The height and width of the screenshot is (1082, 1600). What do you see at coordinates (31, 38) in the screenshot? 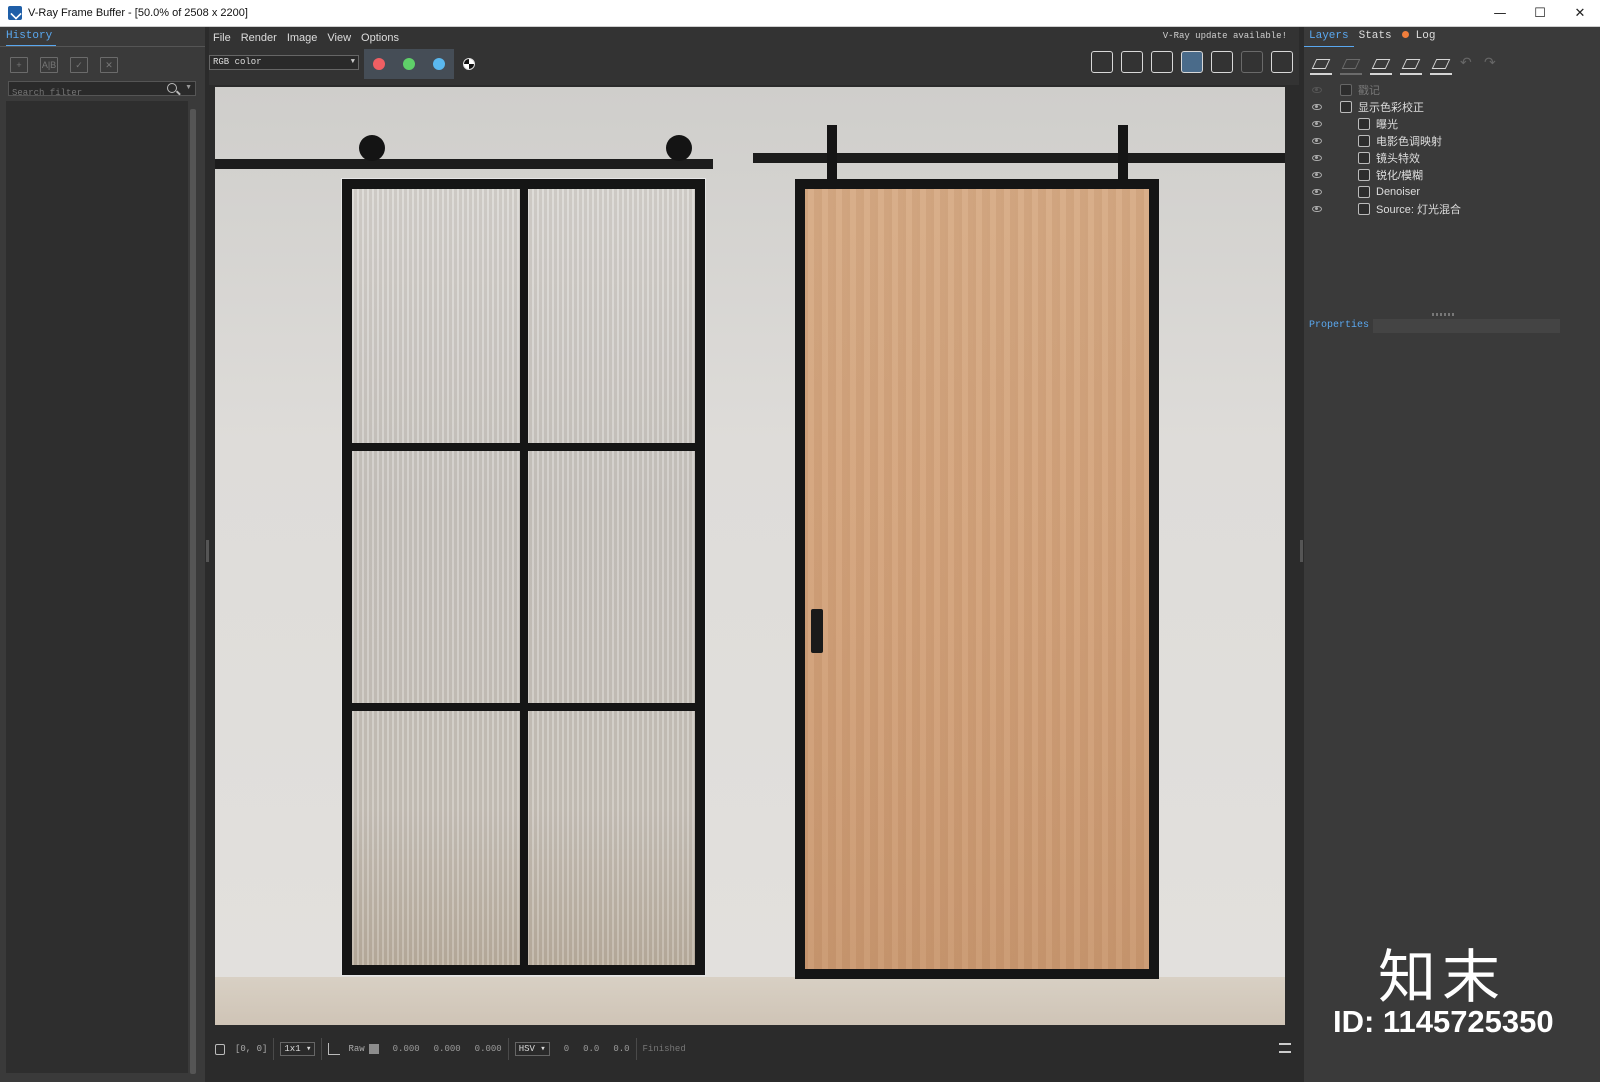
I see `tab-history: History` at bounding box center [31, 38].